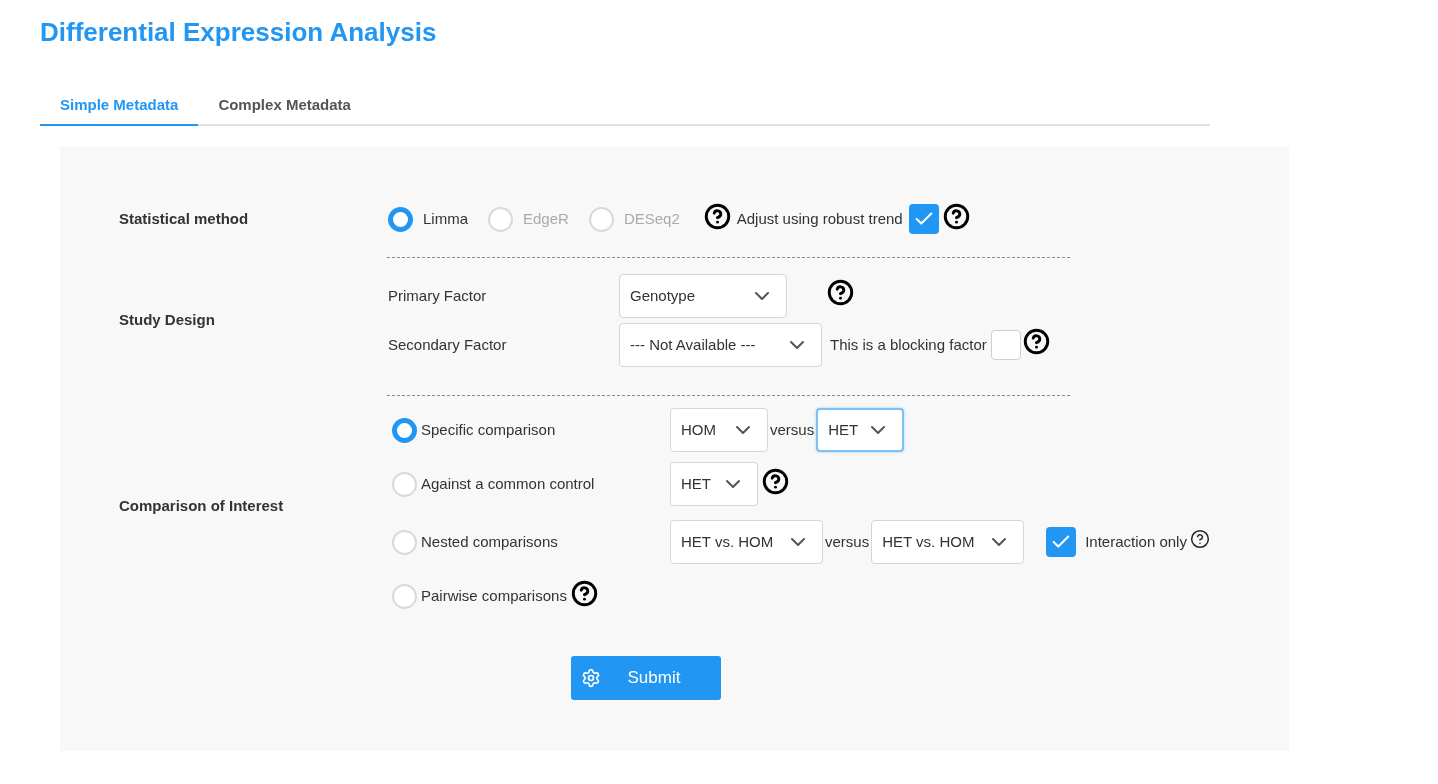 The width and height of the screenshot is (1438, 784). What do you see at coordinates (651, 218) in the screenshot?
I see `radio-label: DESeq2` at bounding box center [651, 218].